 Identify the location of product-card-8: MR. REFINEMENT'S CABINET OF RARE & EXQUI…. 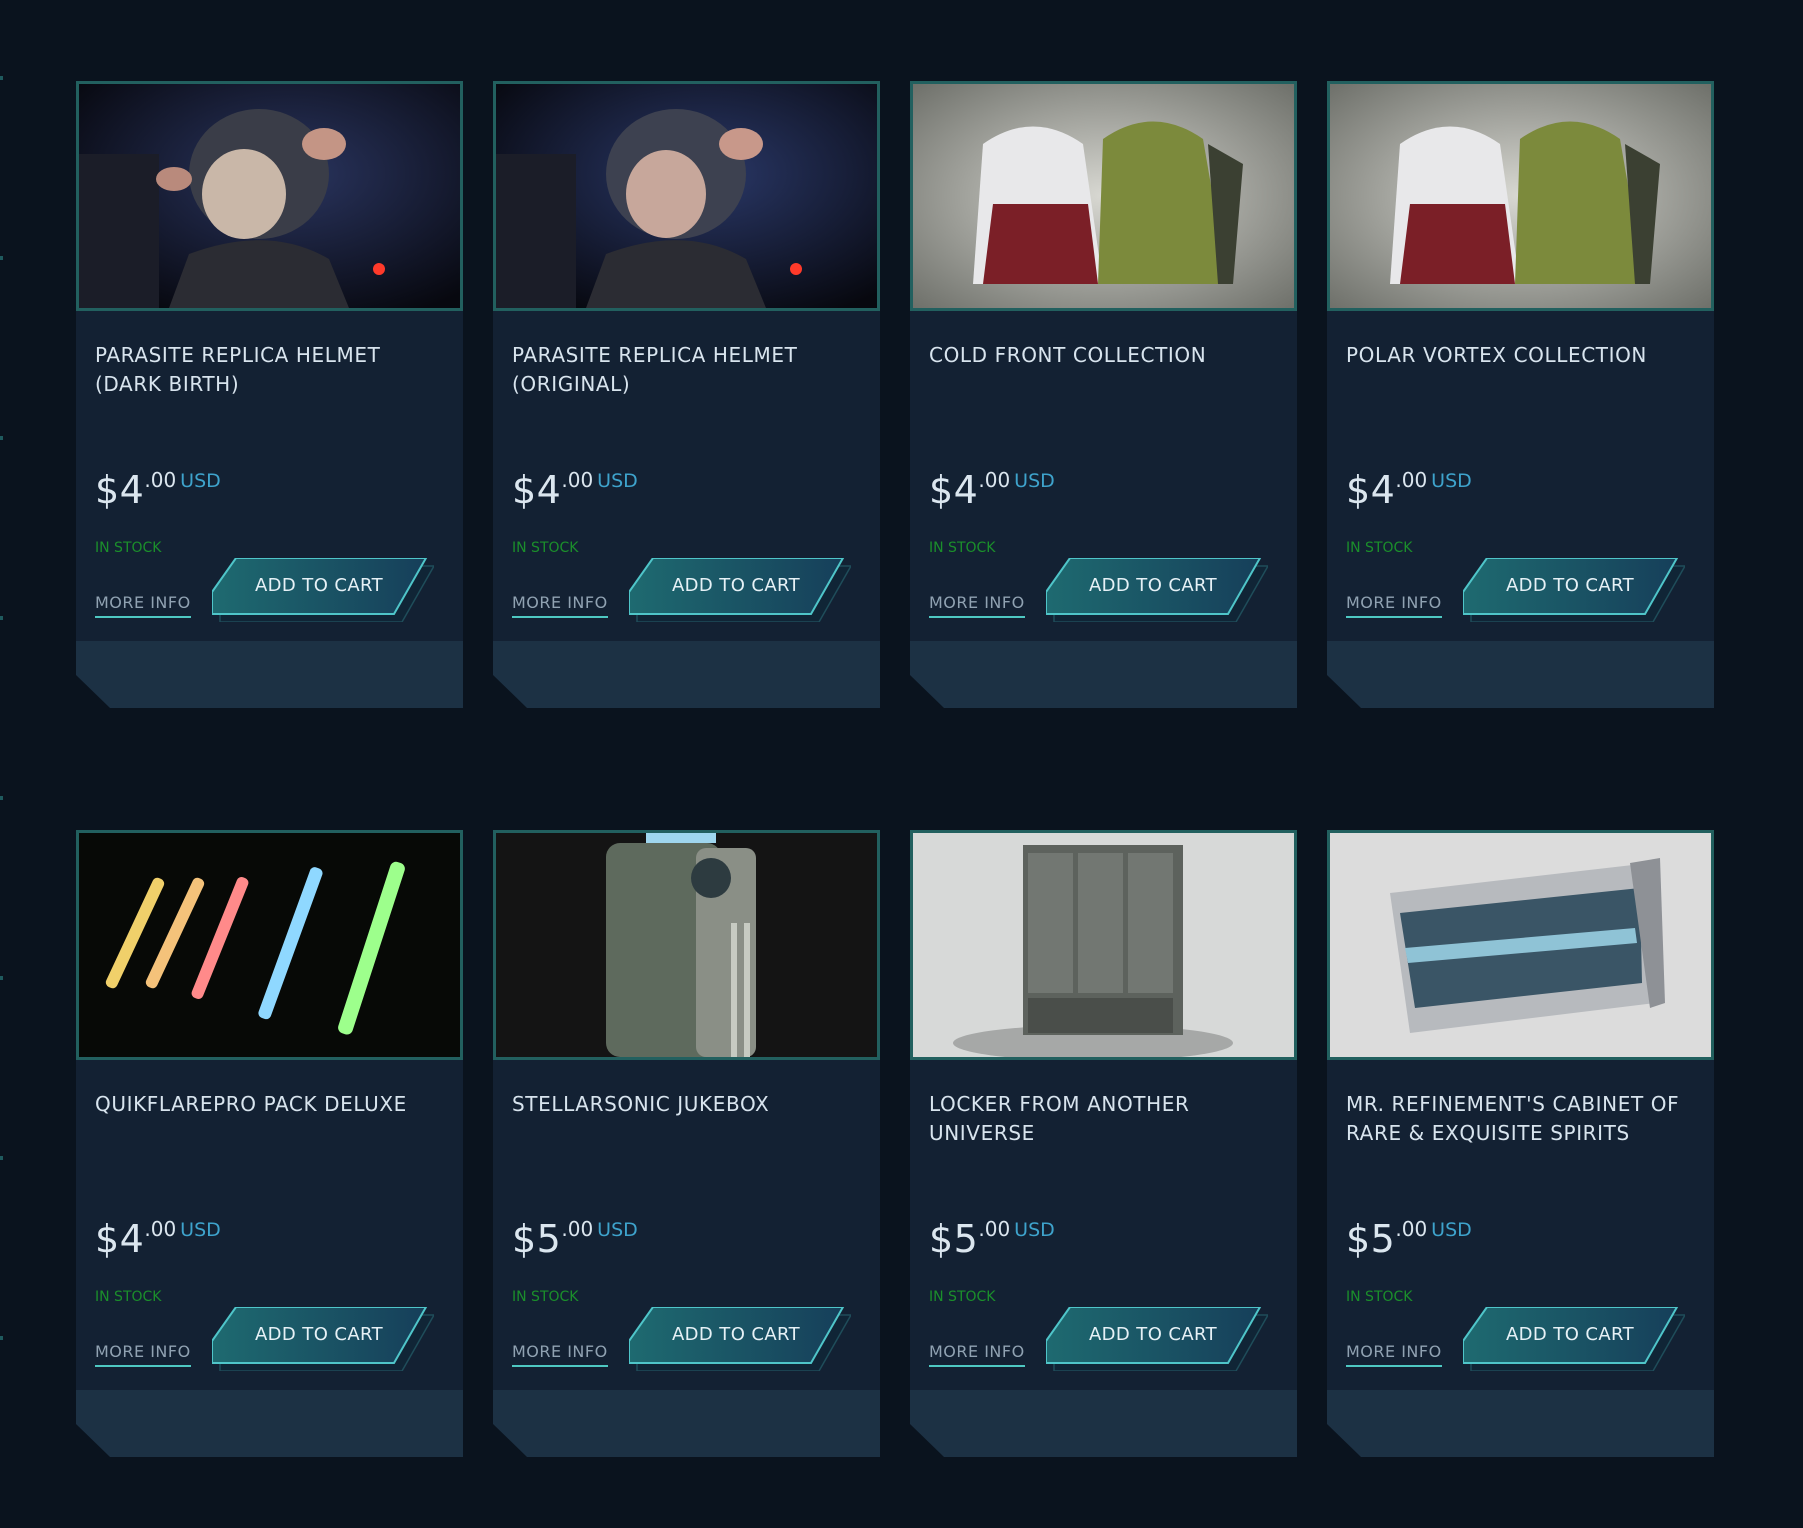
(1520, 1143).